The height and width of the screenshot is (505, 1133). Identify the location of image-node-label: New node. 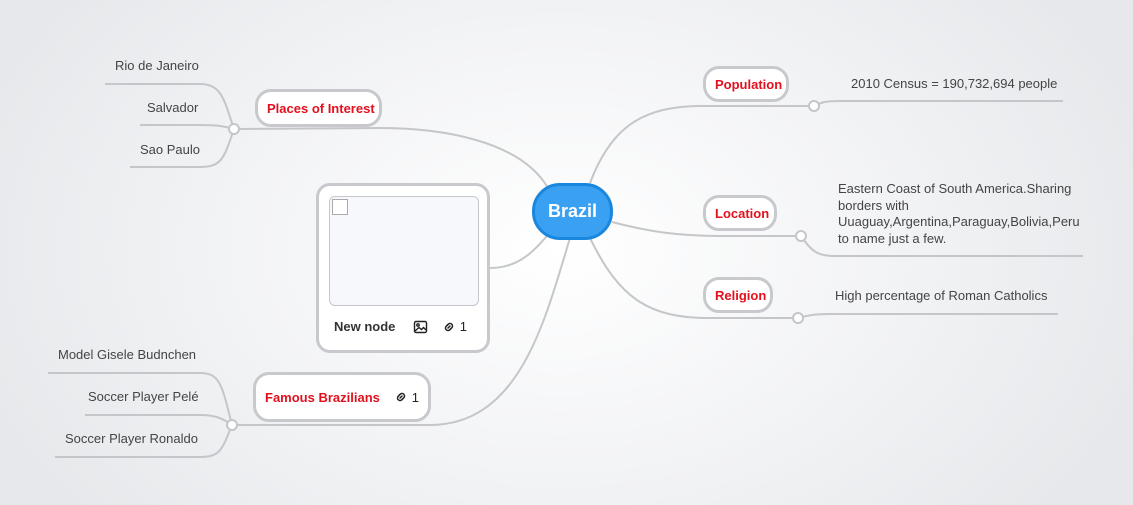
(365, 326).